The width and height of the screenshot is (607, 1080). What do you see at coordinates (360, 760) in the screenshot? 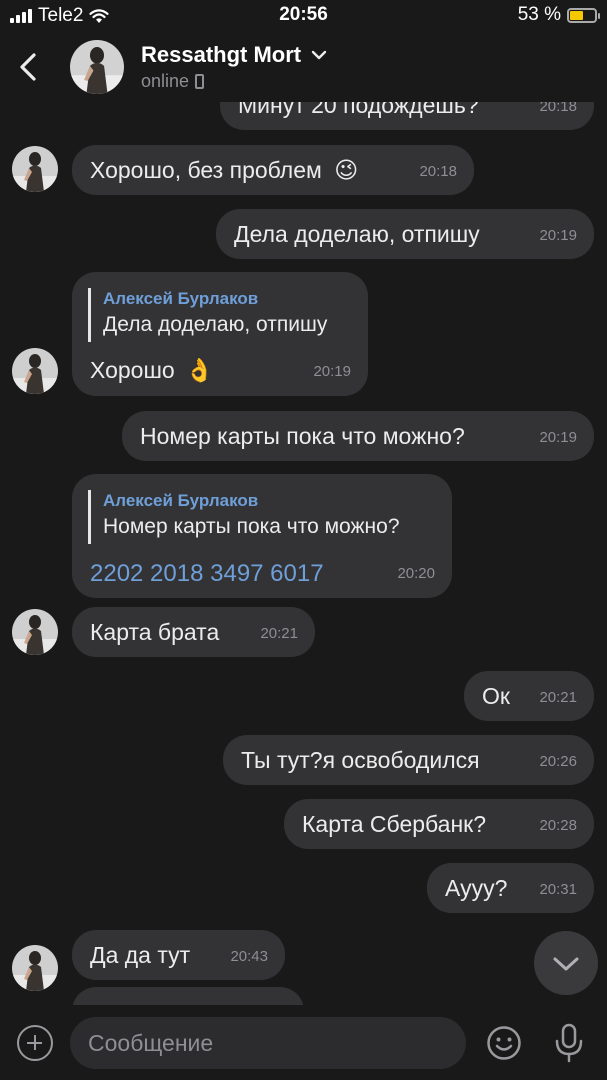
I see `message-text: Ты тут?я освободился` at bounding box center [360, 760].